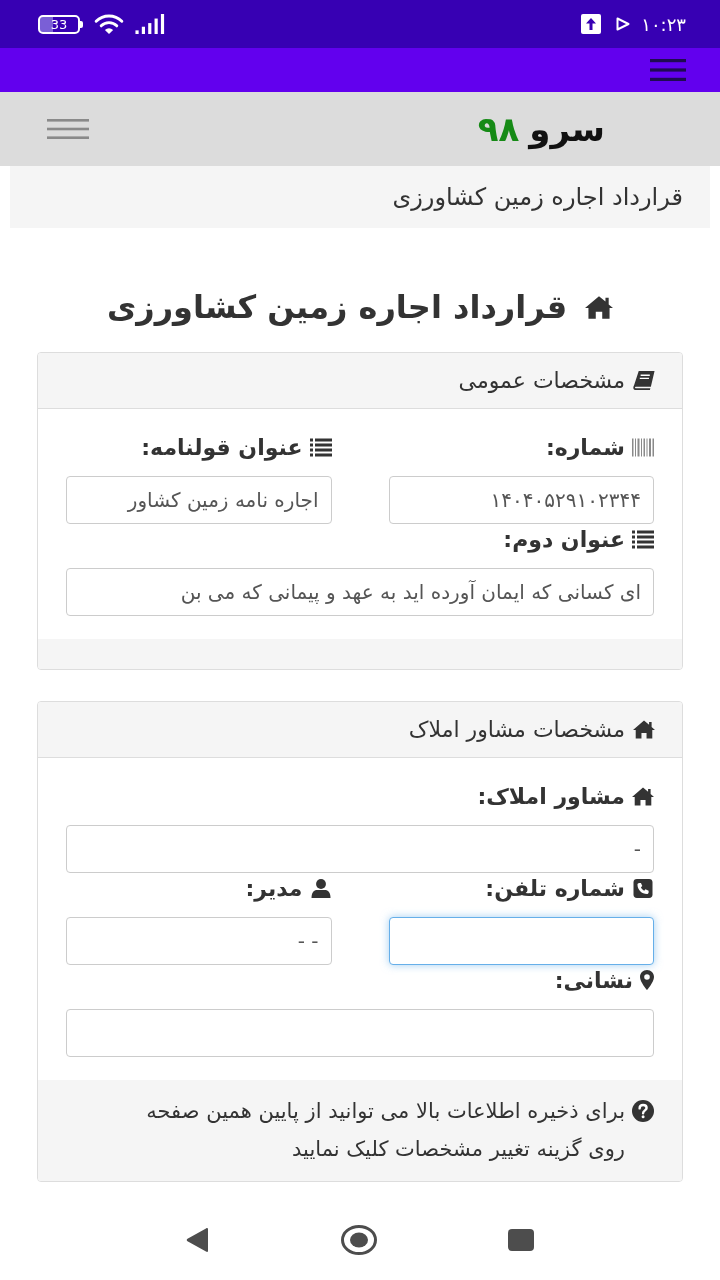 This screenshot has height=1280, width=720. I want to click on help-text: برای ذخیره اطلاعات بالا می توانید از پایین همین صفحه روی گزینه تغییر مشخصات کلیک نمایید, so click(385, 1130).